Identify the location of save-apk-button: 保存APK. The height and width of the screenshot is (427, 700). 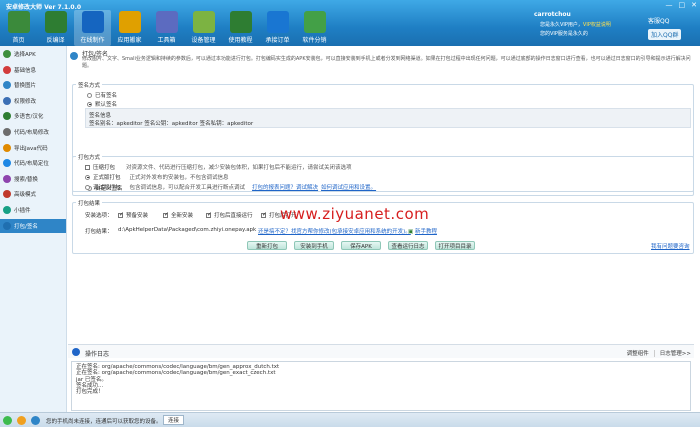
(361, 245).